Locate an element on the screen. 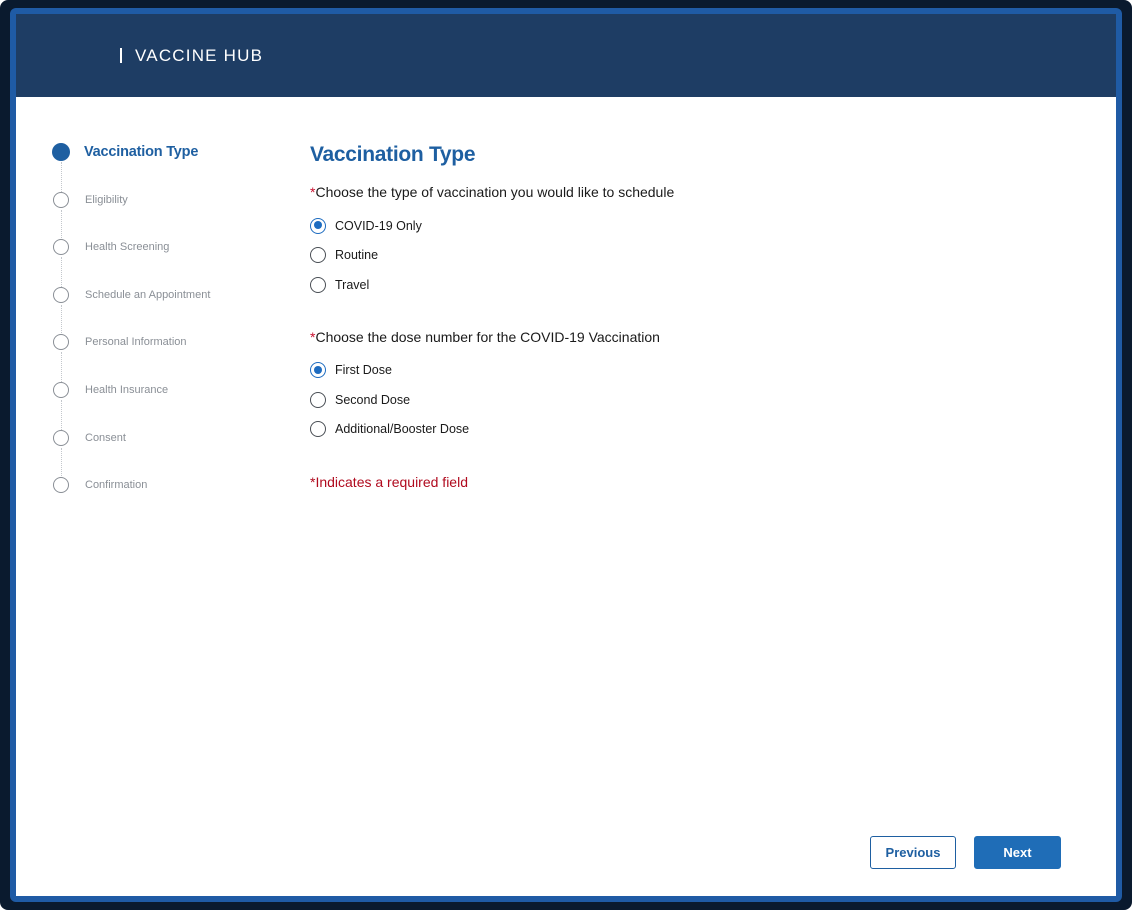 Image resolution: width=1132 pixels, height=910 pixels. brand: VACCINE HUB is located at coordinates (191, 55).